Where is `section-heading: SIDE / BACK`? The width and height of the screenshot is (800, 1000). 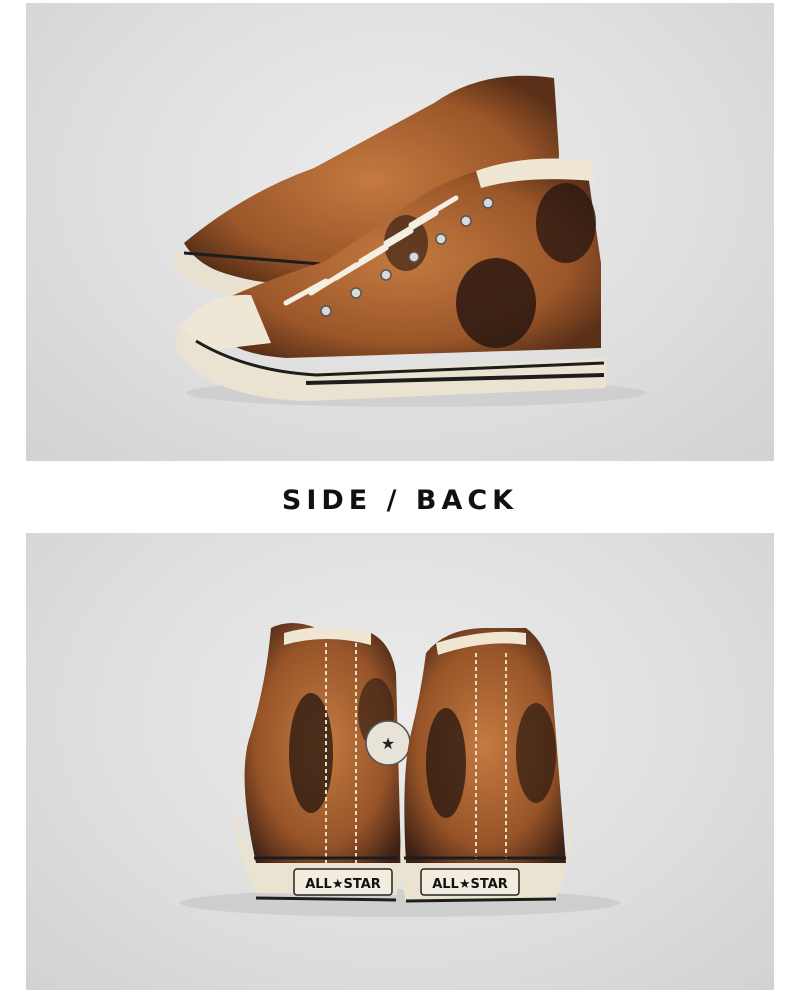 section-heading: SIDE / BACK is located at coordinates (400, 500).